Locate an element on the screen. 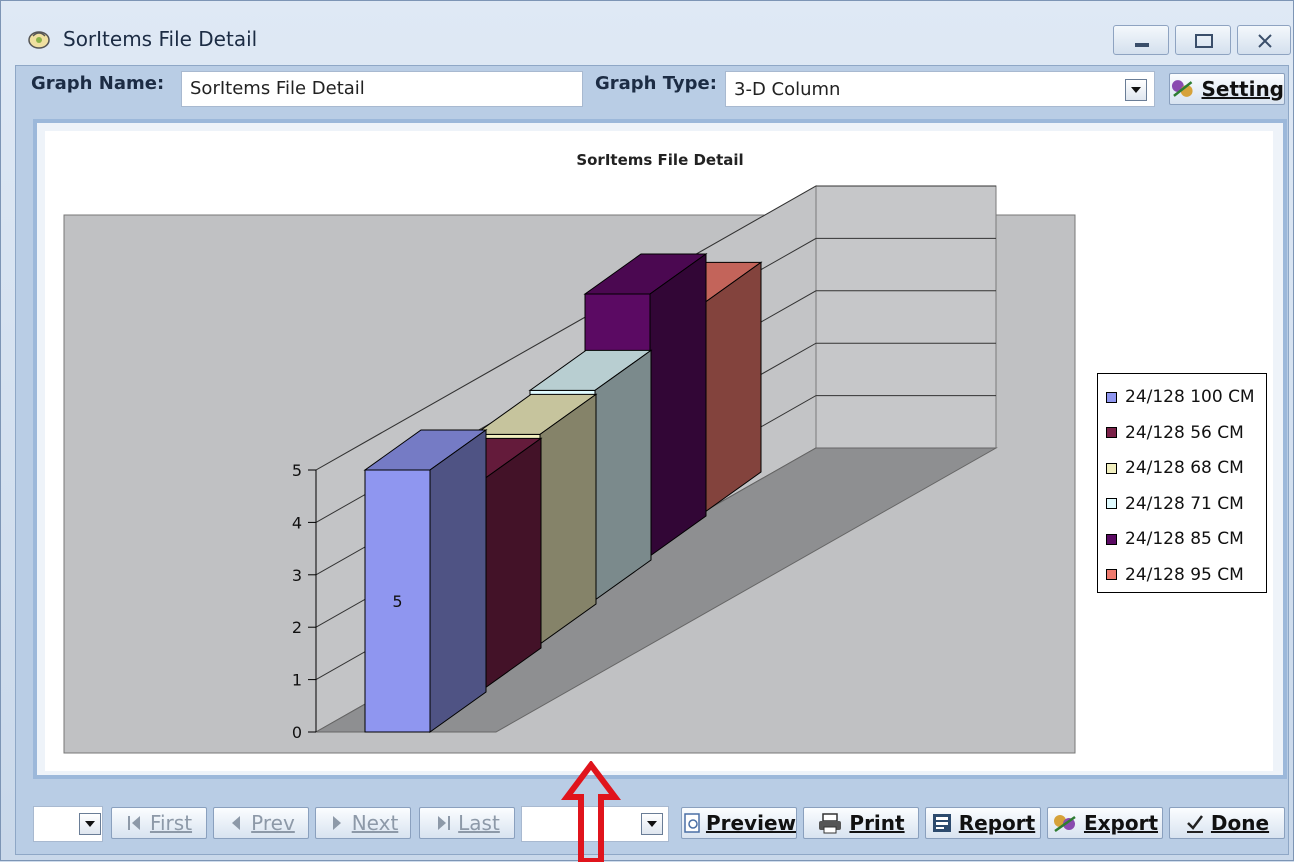 This screenshot has width=1294, height=862. export-label: Export is located at coordinates (1121, 823).